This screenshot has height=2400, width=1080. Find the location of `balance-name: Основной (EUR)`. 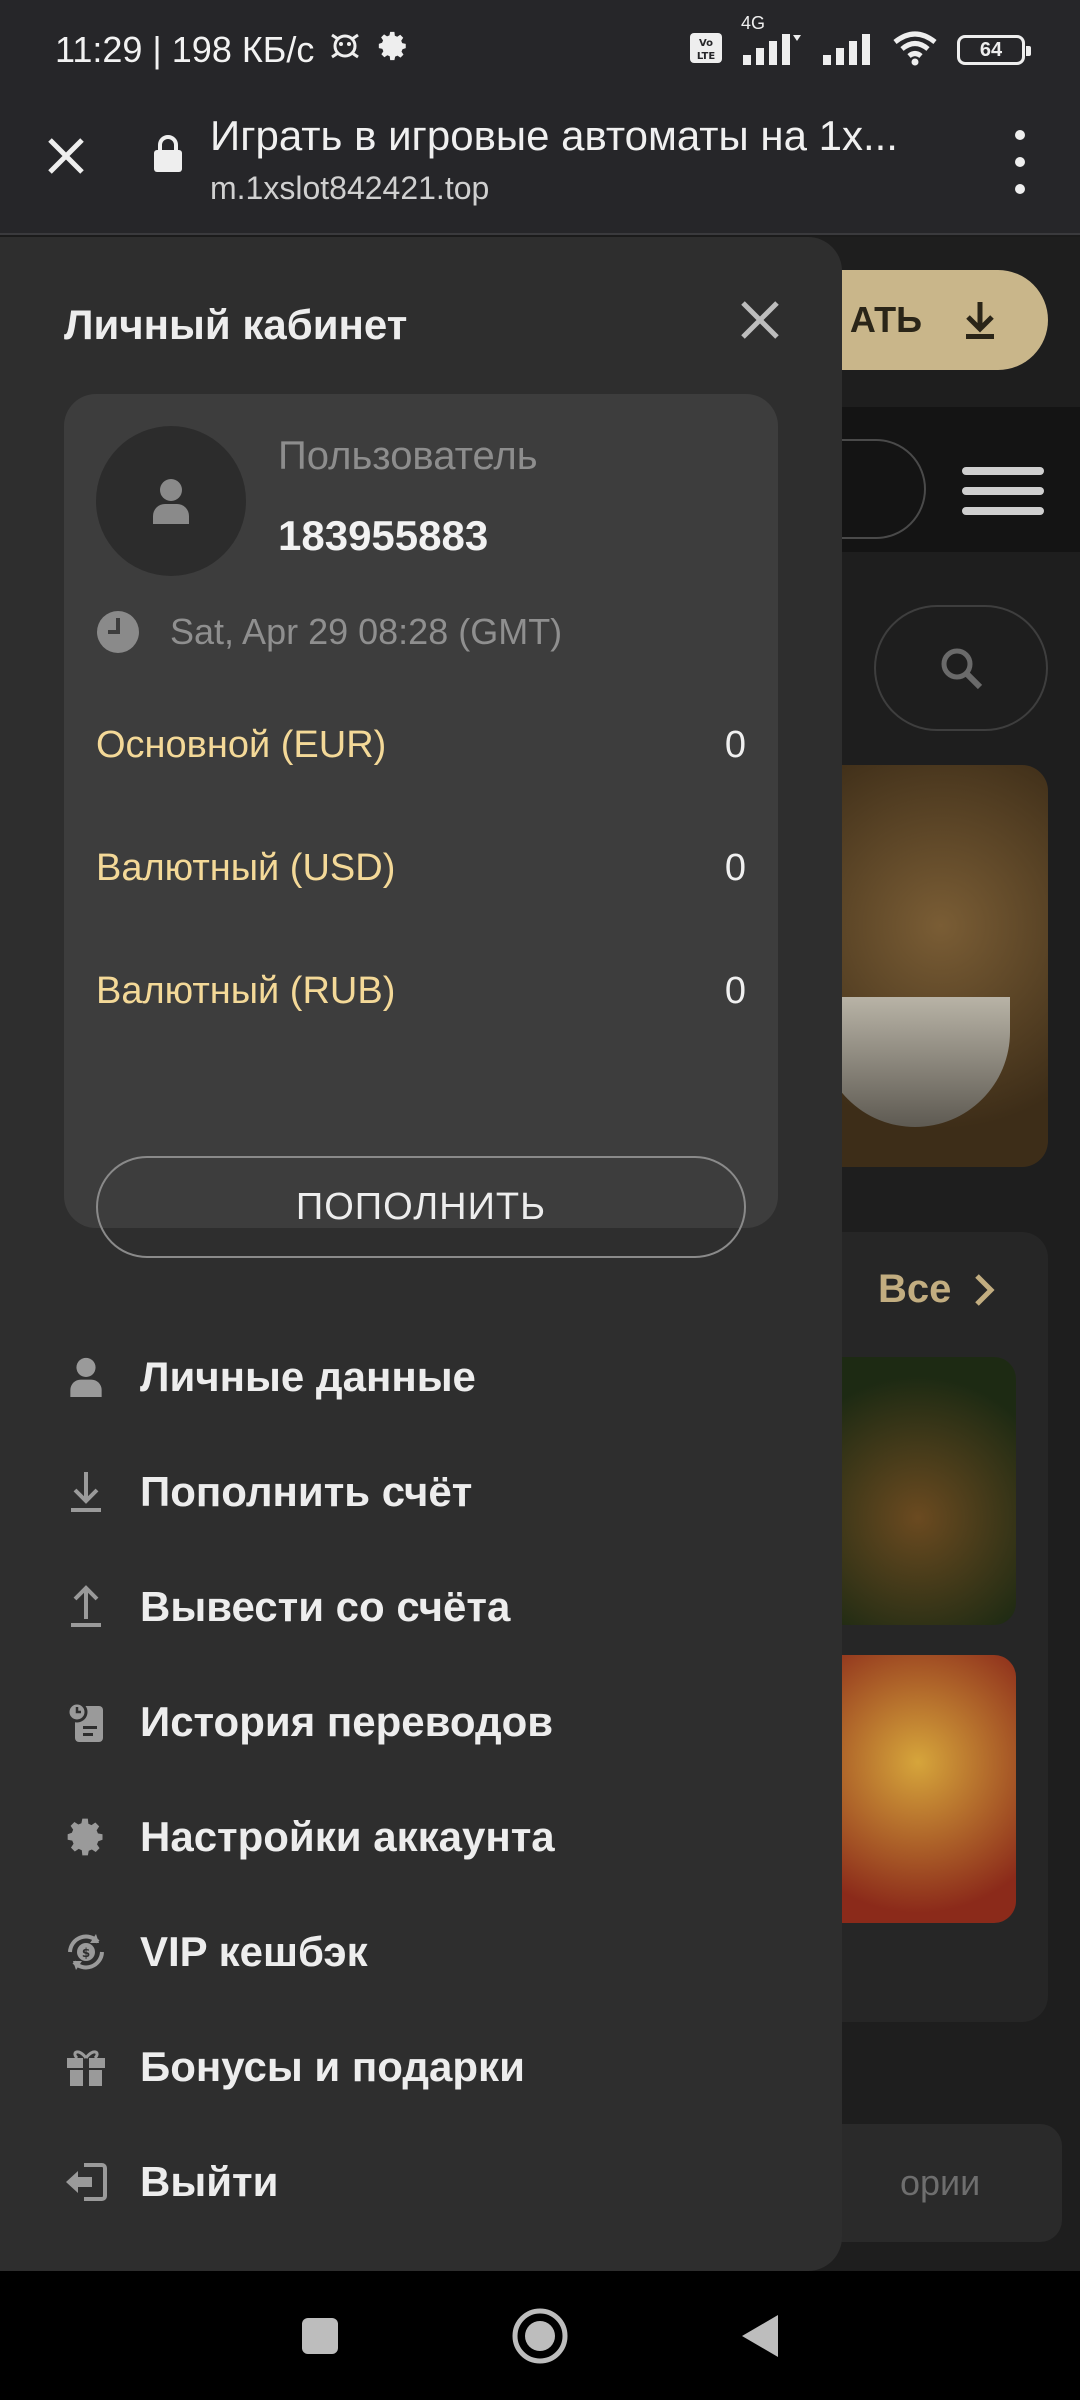

balance-name: Основной (EUR) is located at coordinates (241, 745).